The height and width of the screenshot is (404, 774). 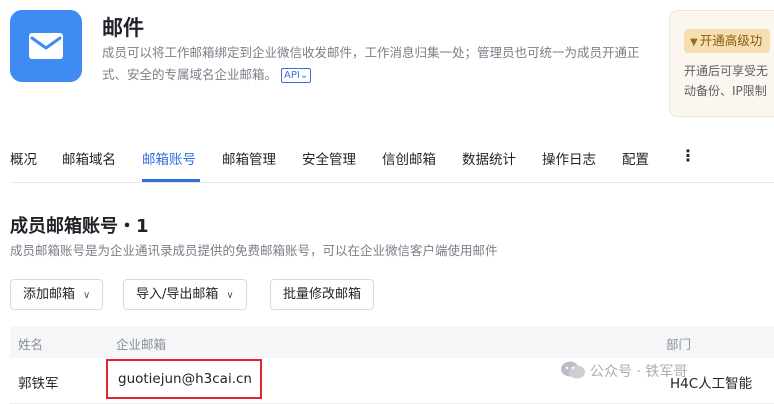 I want to click on batch-edit-button: 批量修改邮箱, so click(x=322, y=294).